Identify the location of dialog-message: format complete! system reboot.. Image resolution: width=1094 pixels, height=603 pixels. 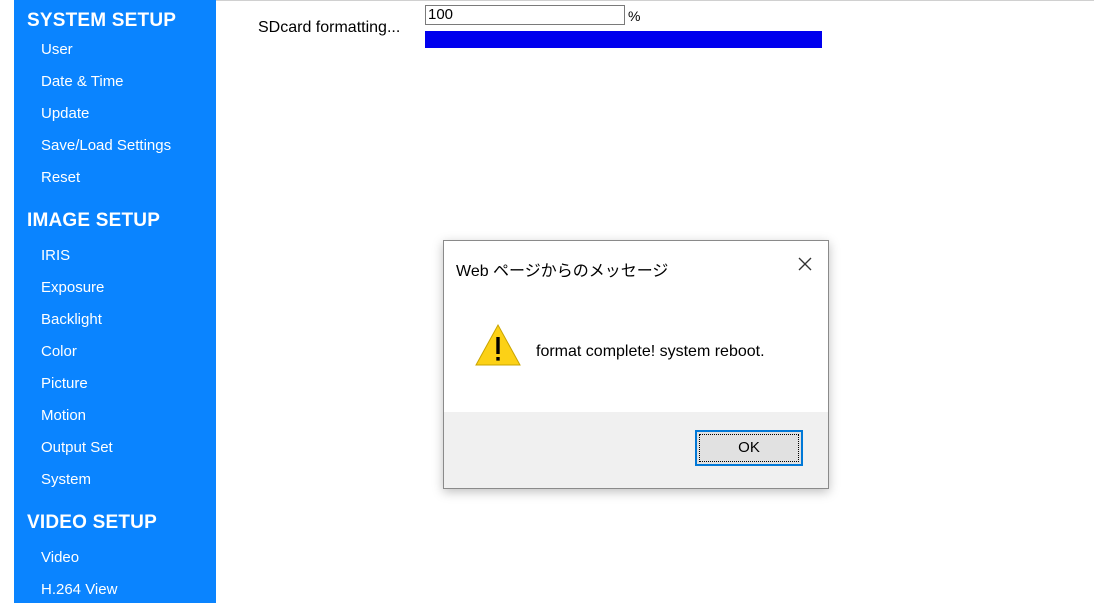
(650, 351).